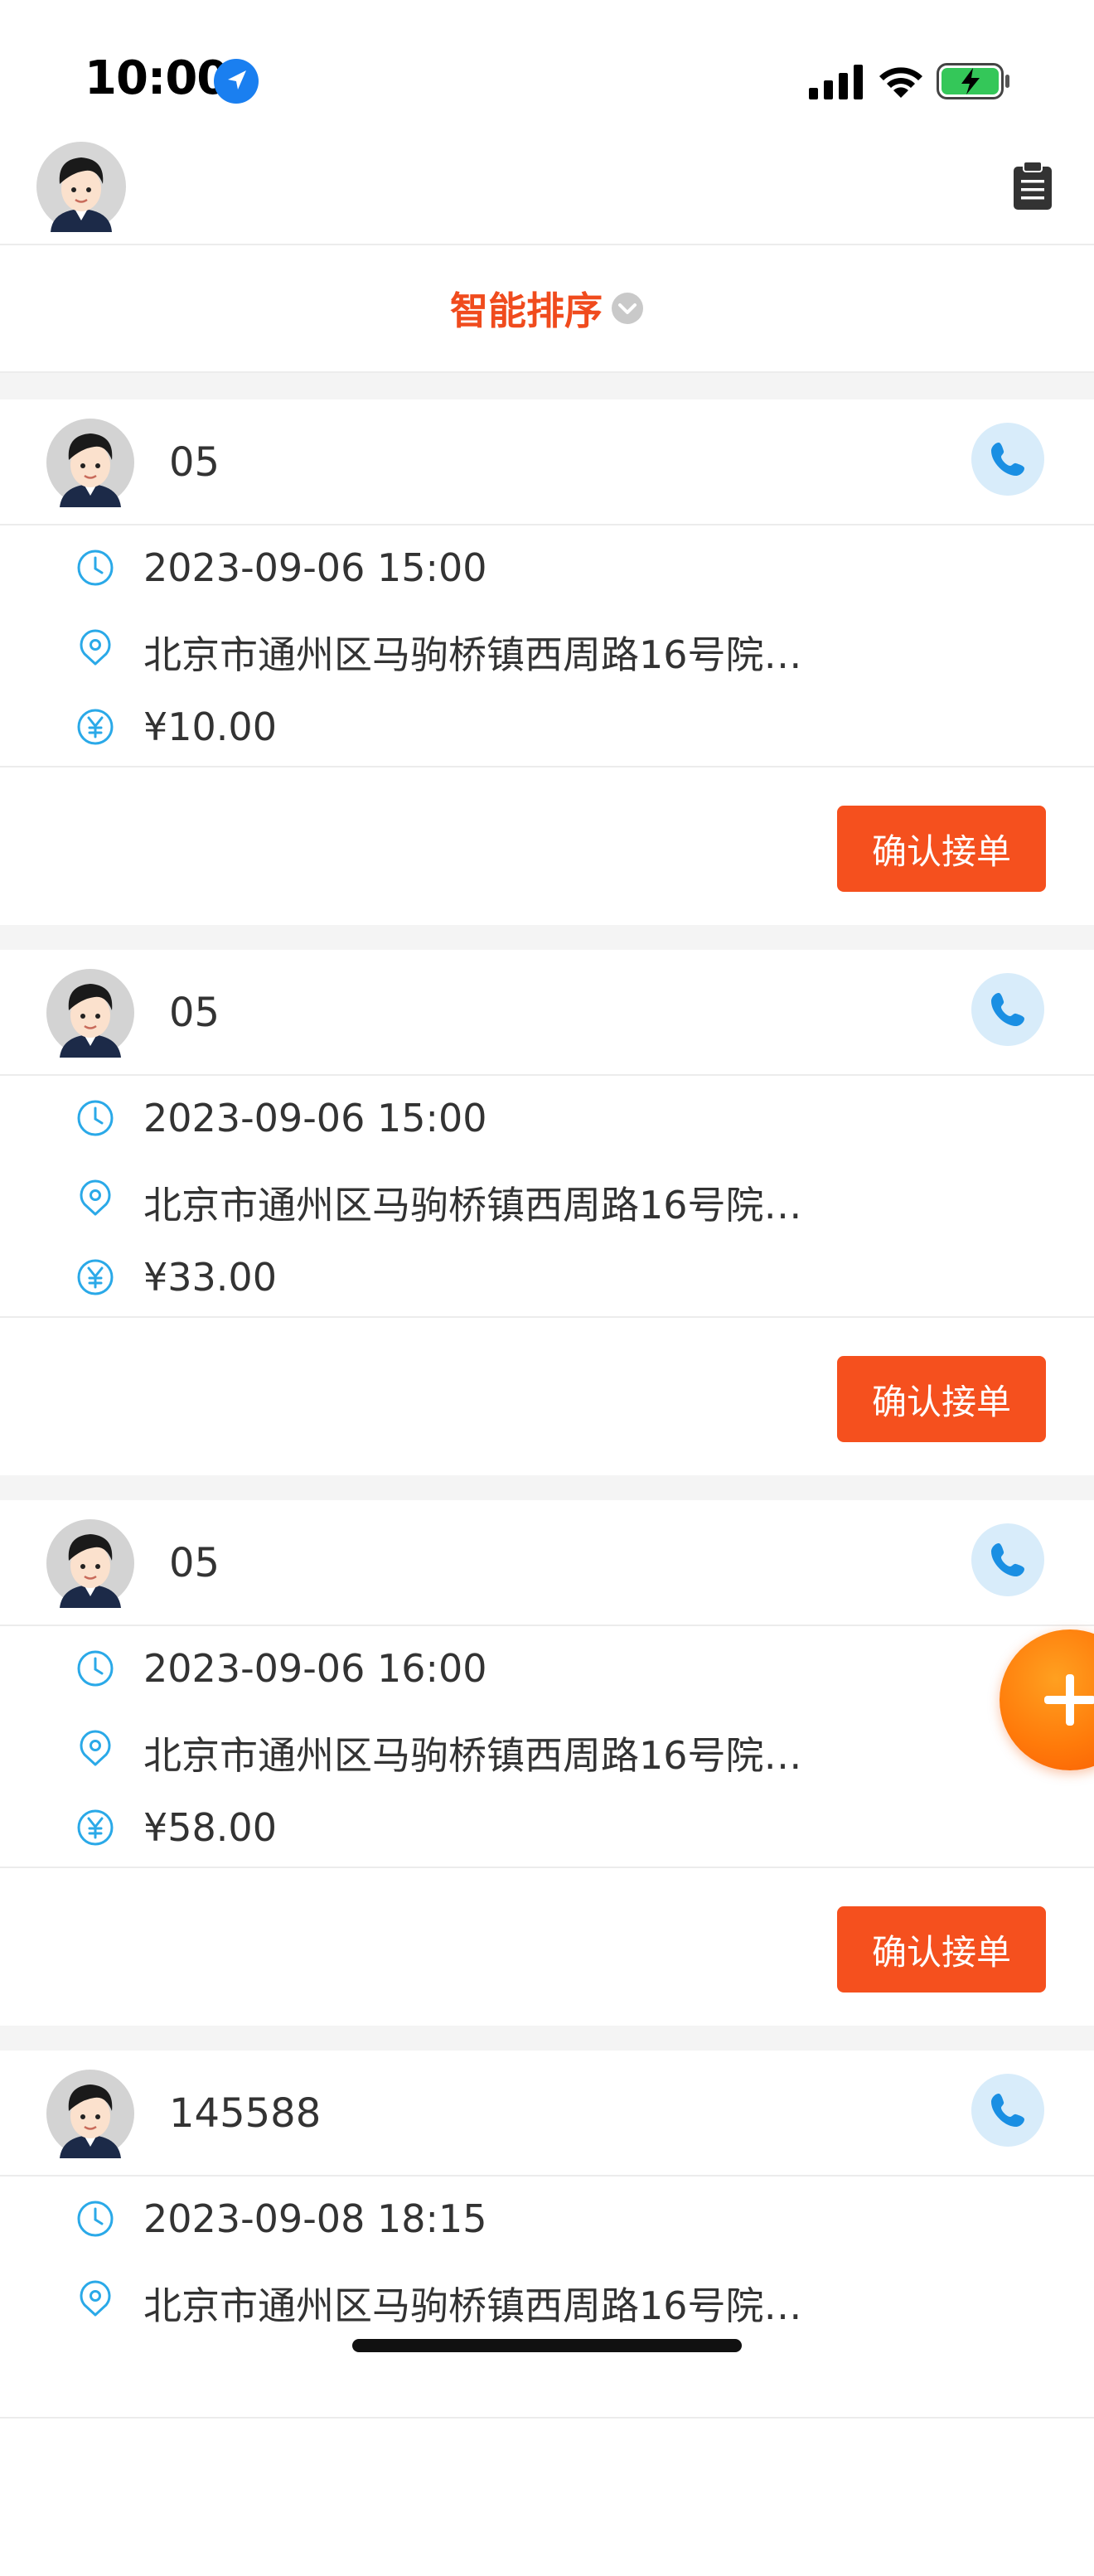 The width and height of the screenshot is (1094, 2576). Describe the element at coordinates (547, 1827) in the screenshot. I see `order-price-row: ¥58.00` at that location.